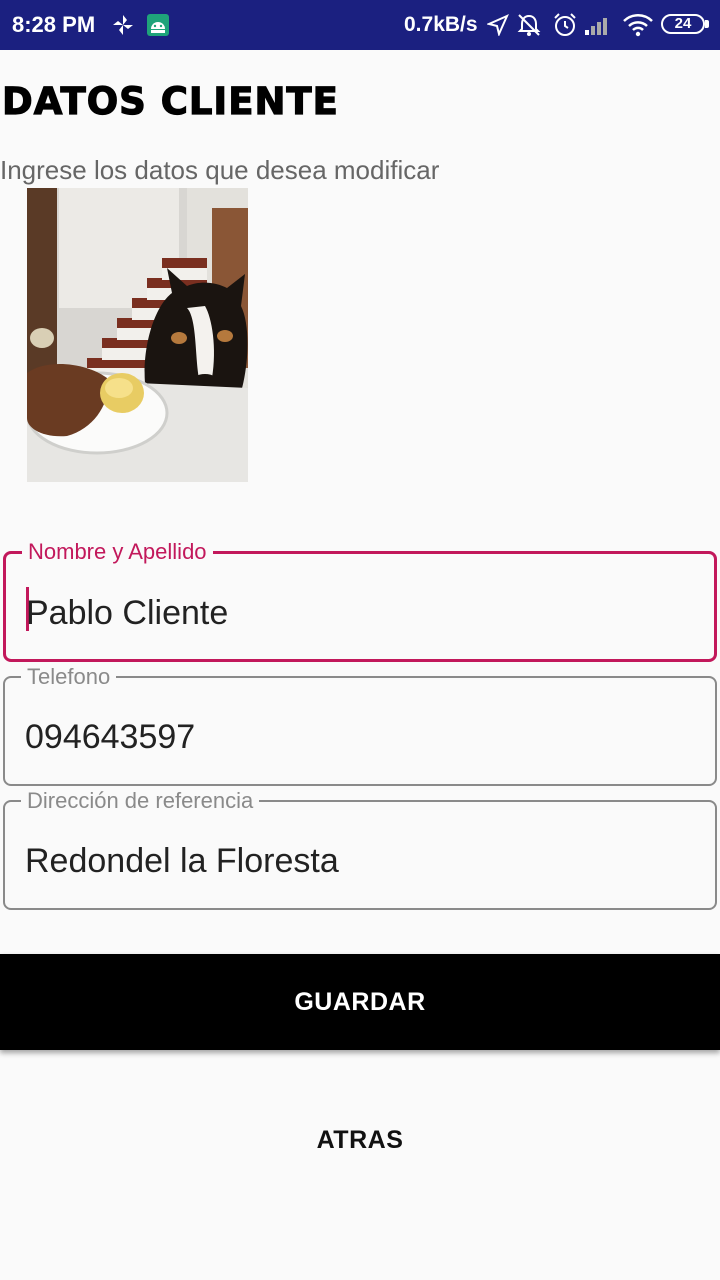  I want to click on status-bar: 8:28 PM 0.7kB/s 24, so click(360, 25).